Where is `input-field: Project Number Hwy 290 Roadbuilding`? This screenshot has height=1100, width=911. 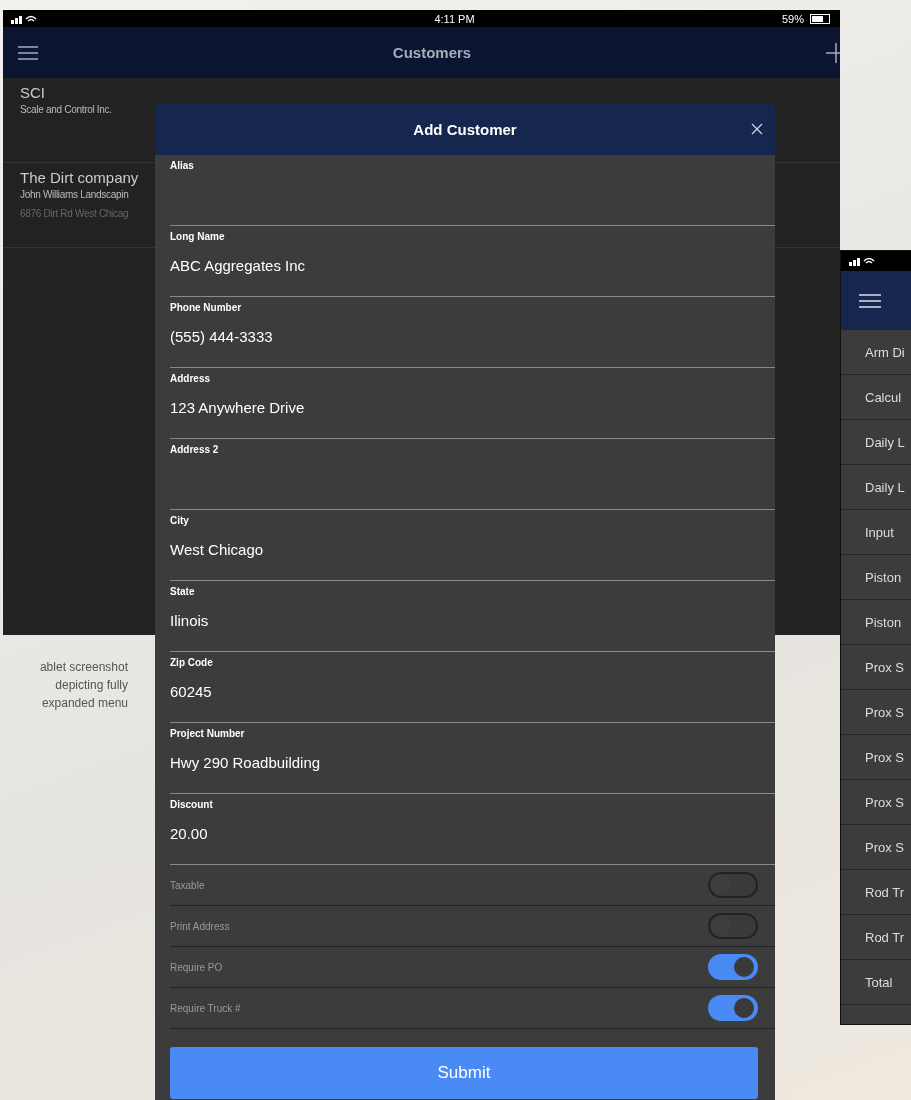
input-field: Project Number Hwy 290 Roadbuilding is located at coordinates (472, 758).